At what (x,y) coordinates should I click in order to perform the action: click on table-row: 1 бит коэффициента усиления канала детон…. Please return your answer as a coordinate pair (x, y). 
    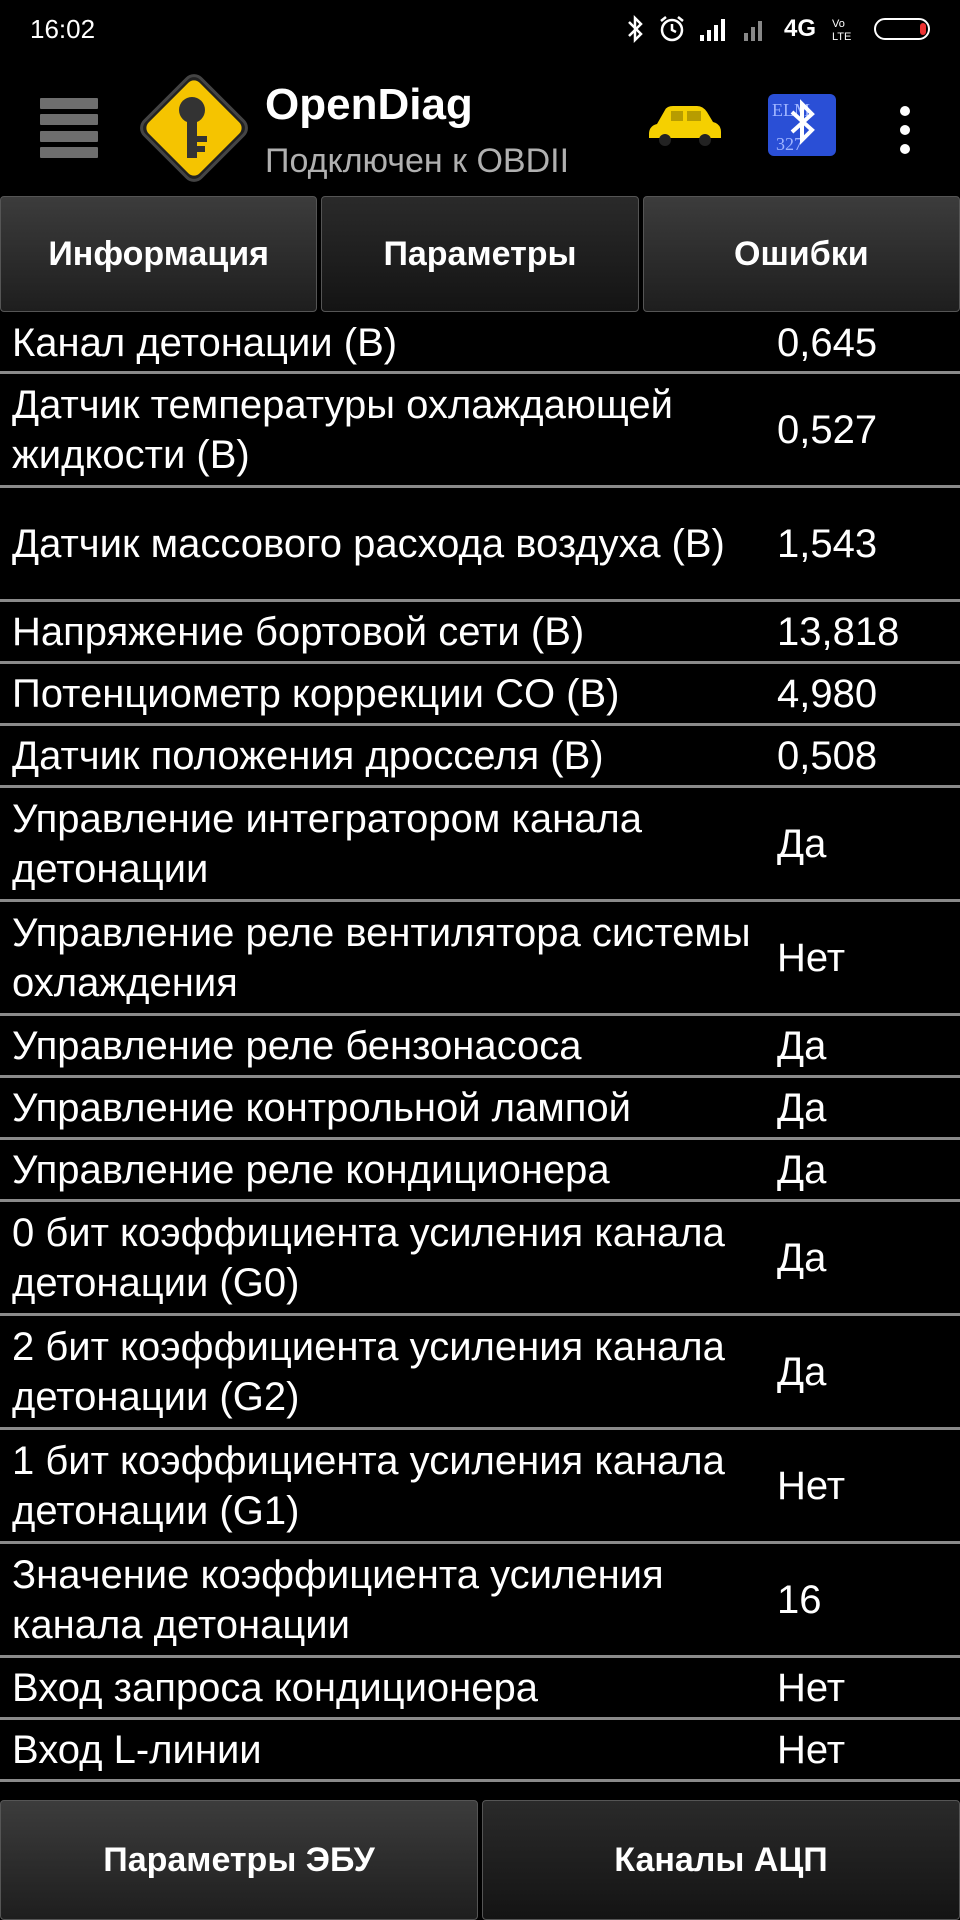
    Looking at the image, I should click on (480, 1487).